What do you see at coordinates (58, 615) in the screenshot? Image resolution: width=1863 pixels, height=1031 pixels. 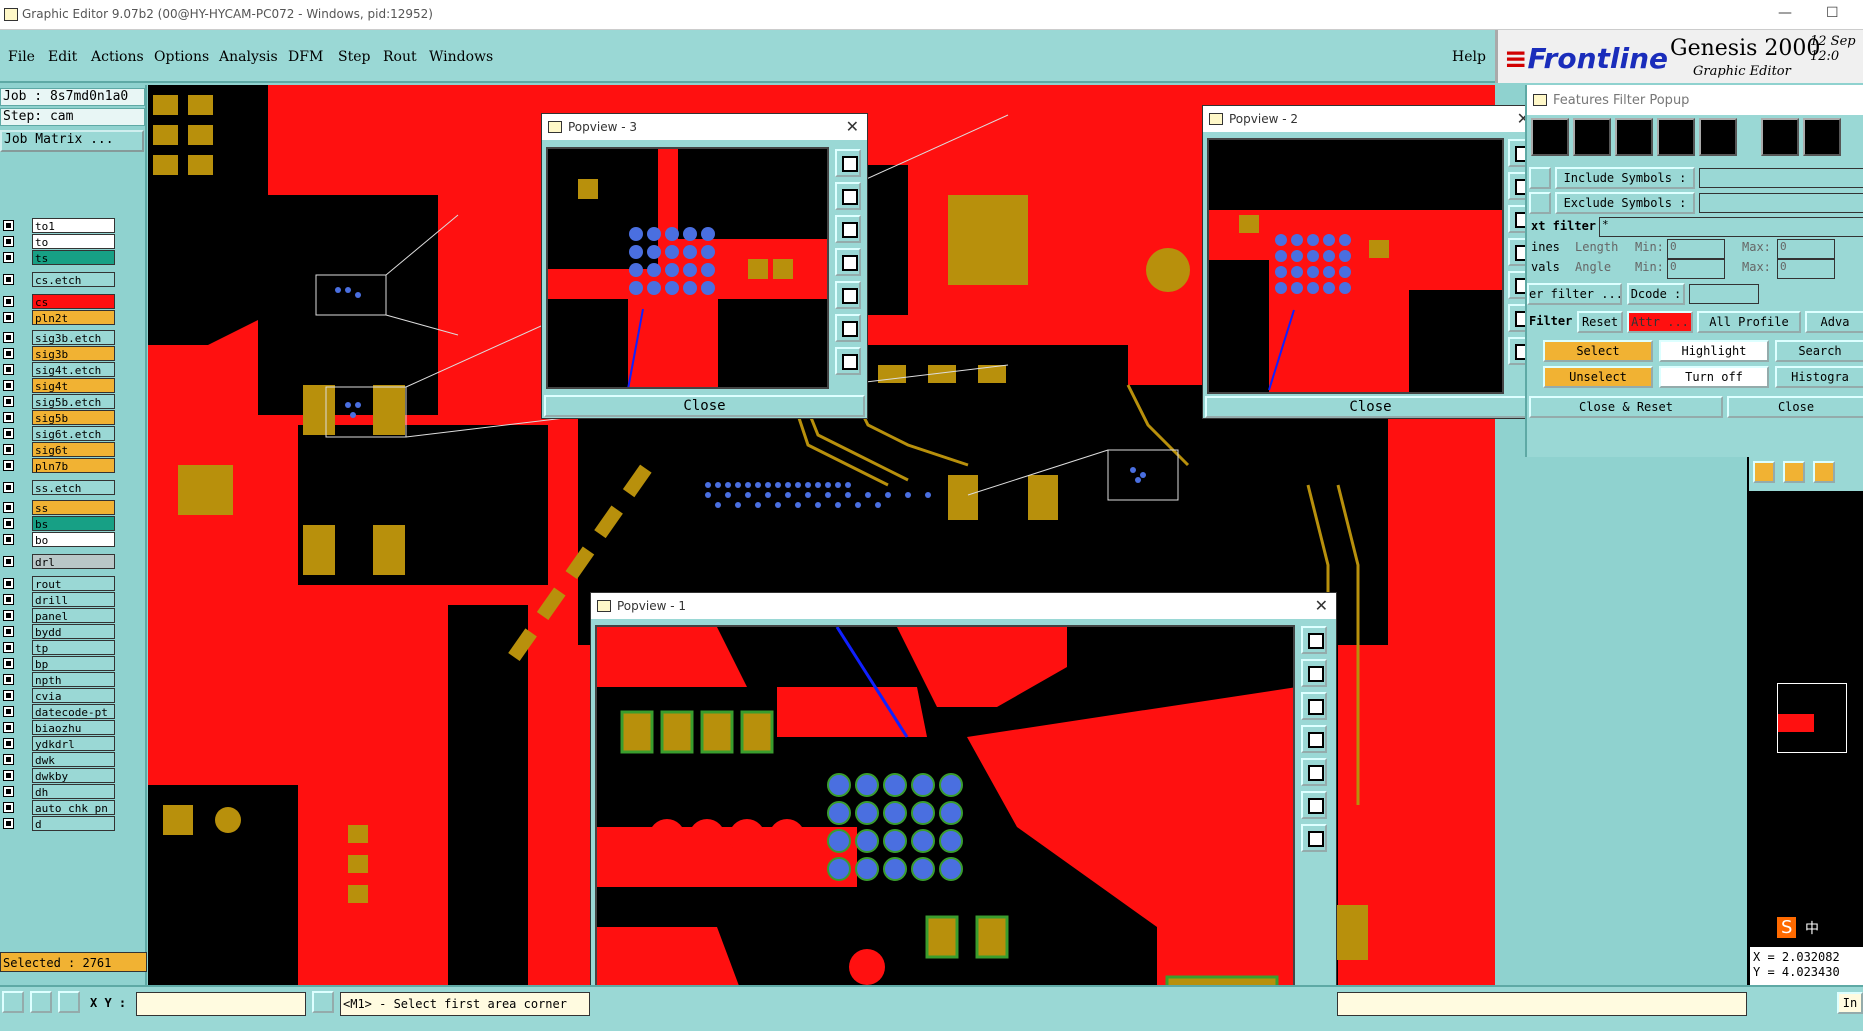 I see `layer-row-panel: panel` at bounding box center [58, 615].